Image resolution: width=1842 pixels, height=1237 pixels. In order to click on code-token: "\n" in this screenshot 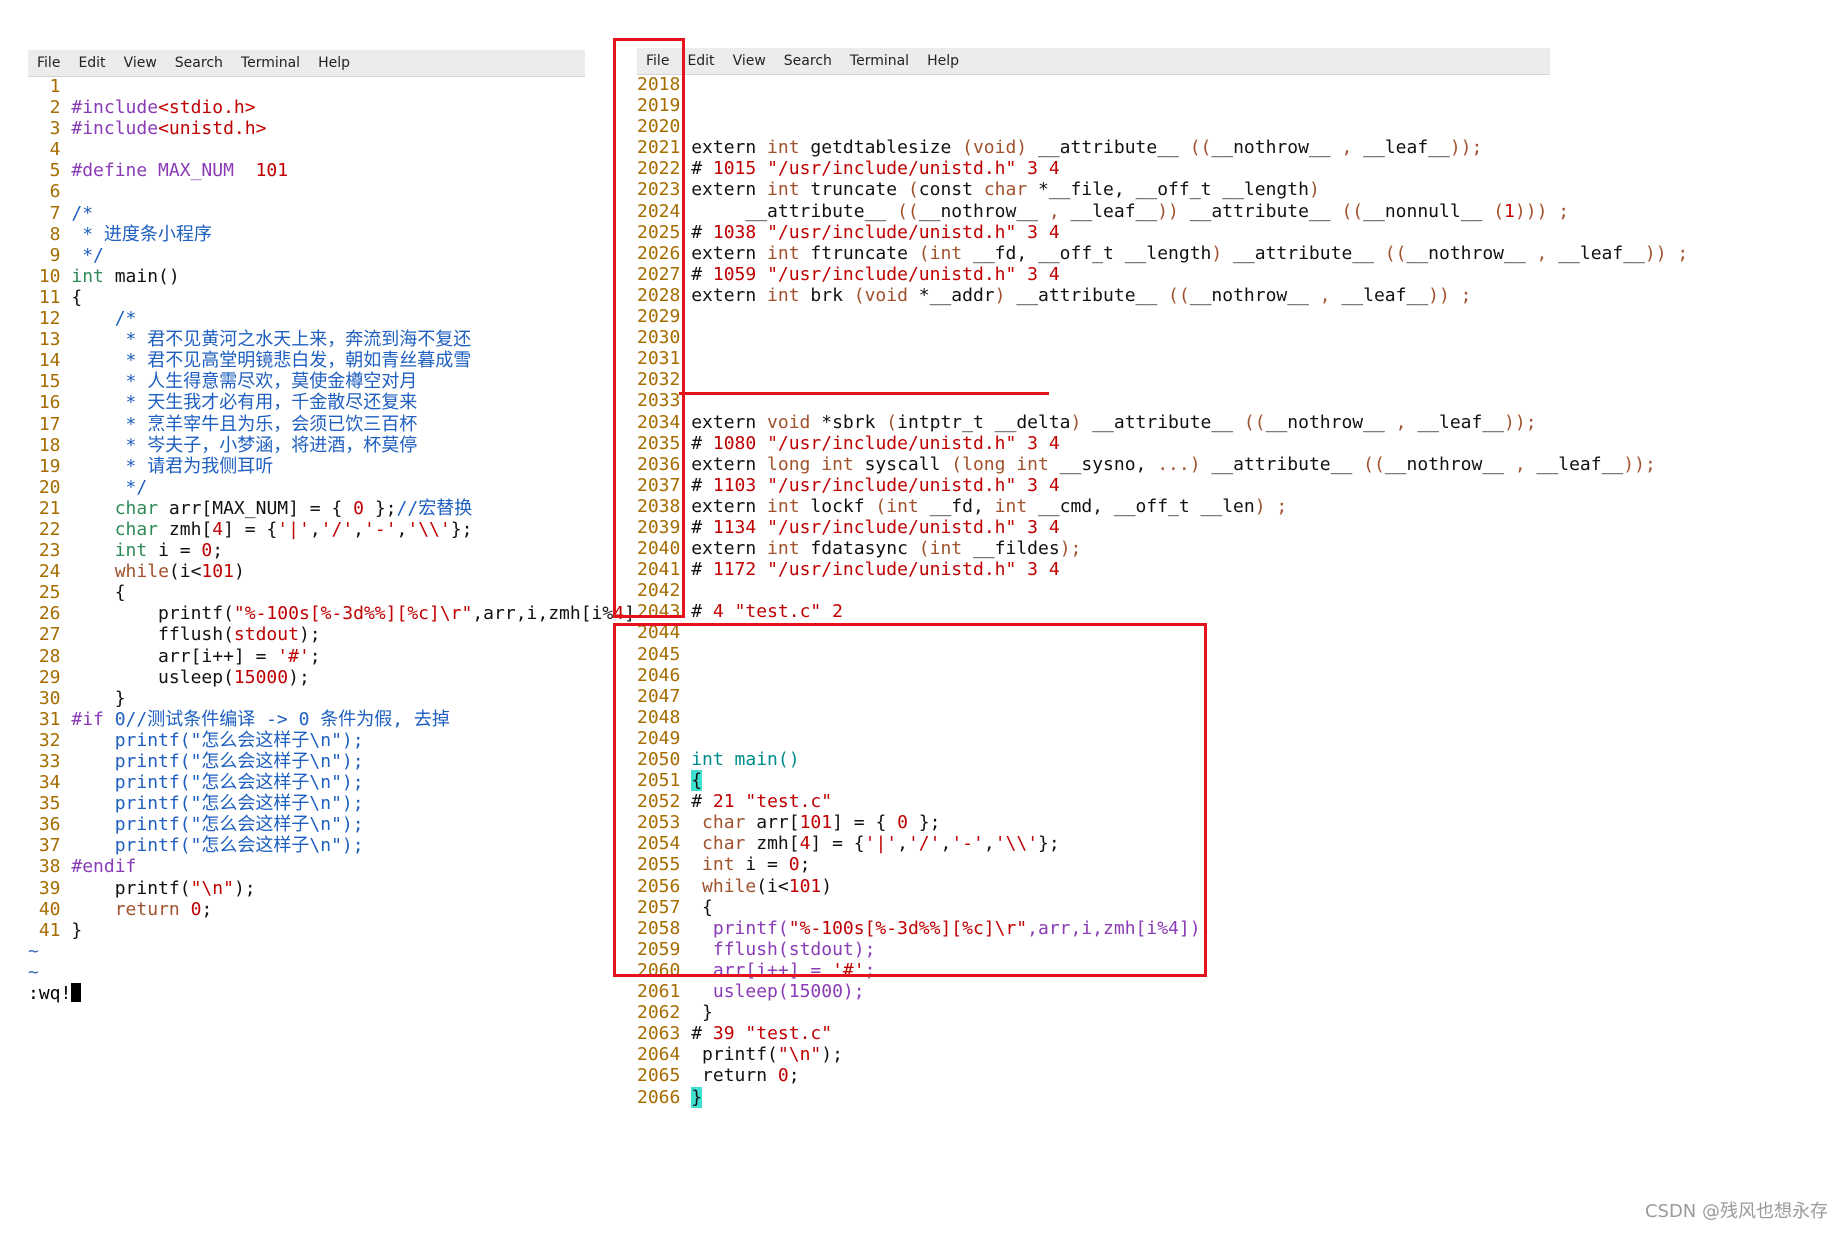, I will do `click(799, 1055)`.